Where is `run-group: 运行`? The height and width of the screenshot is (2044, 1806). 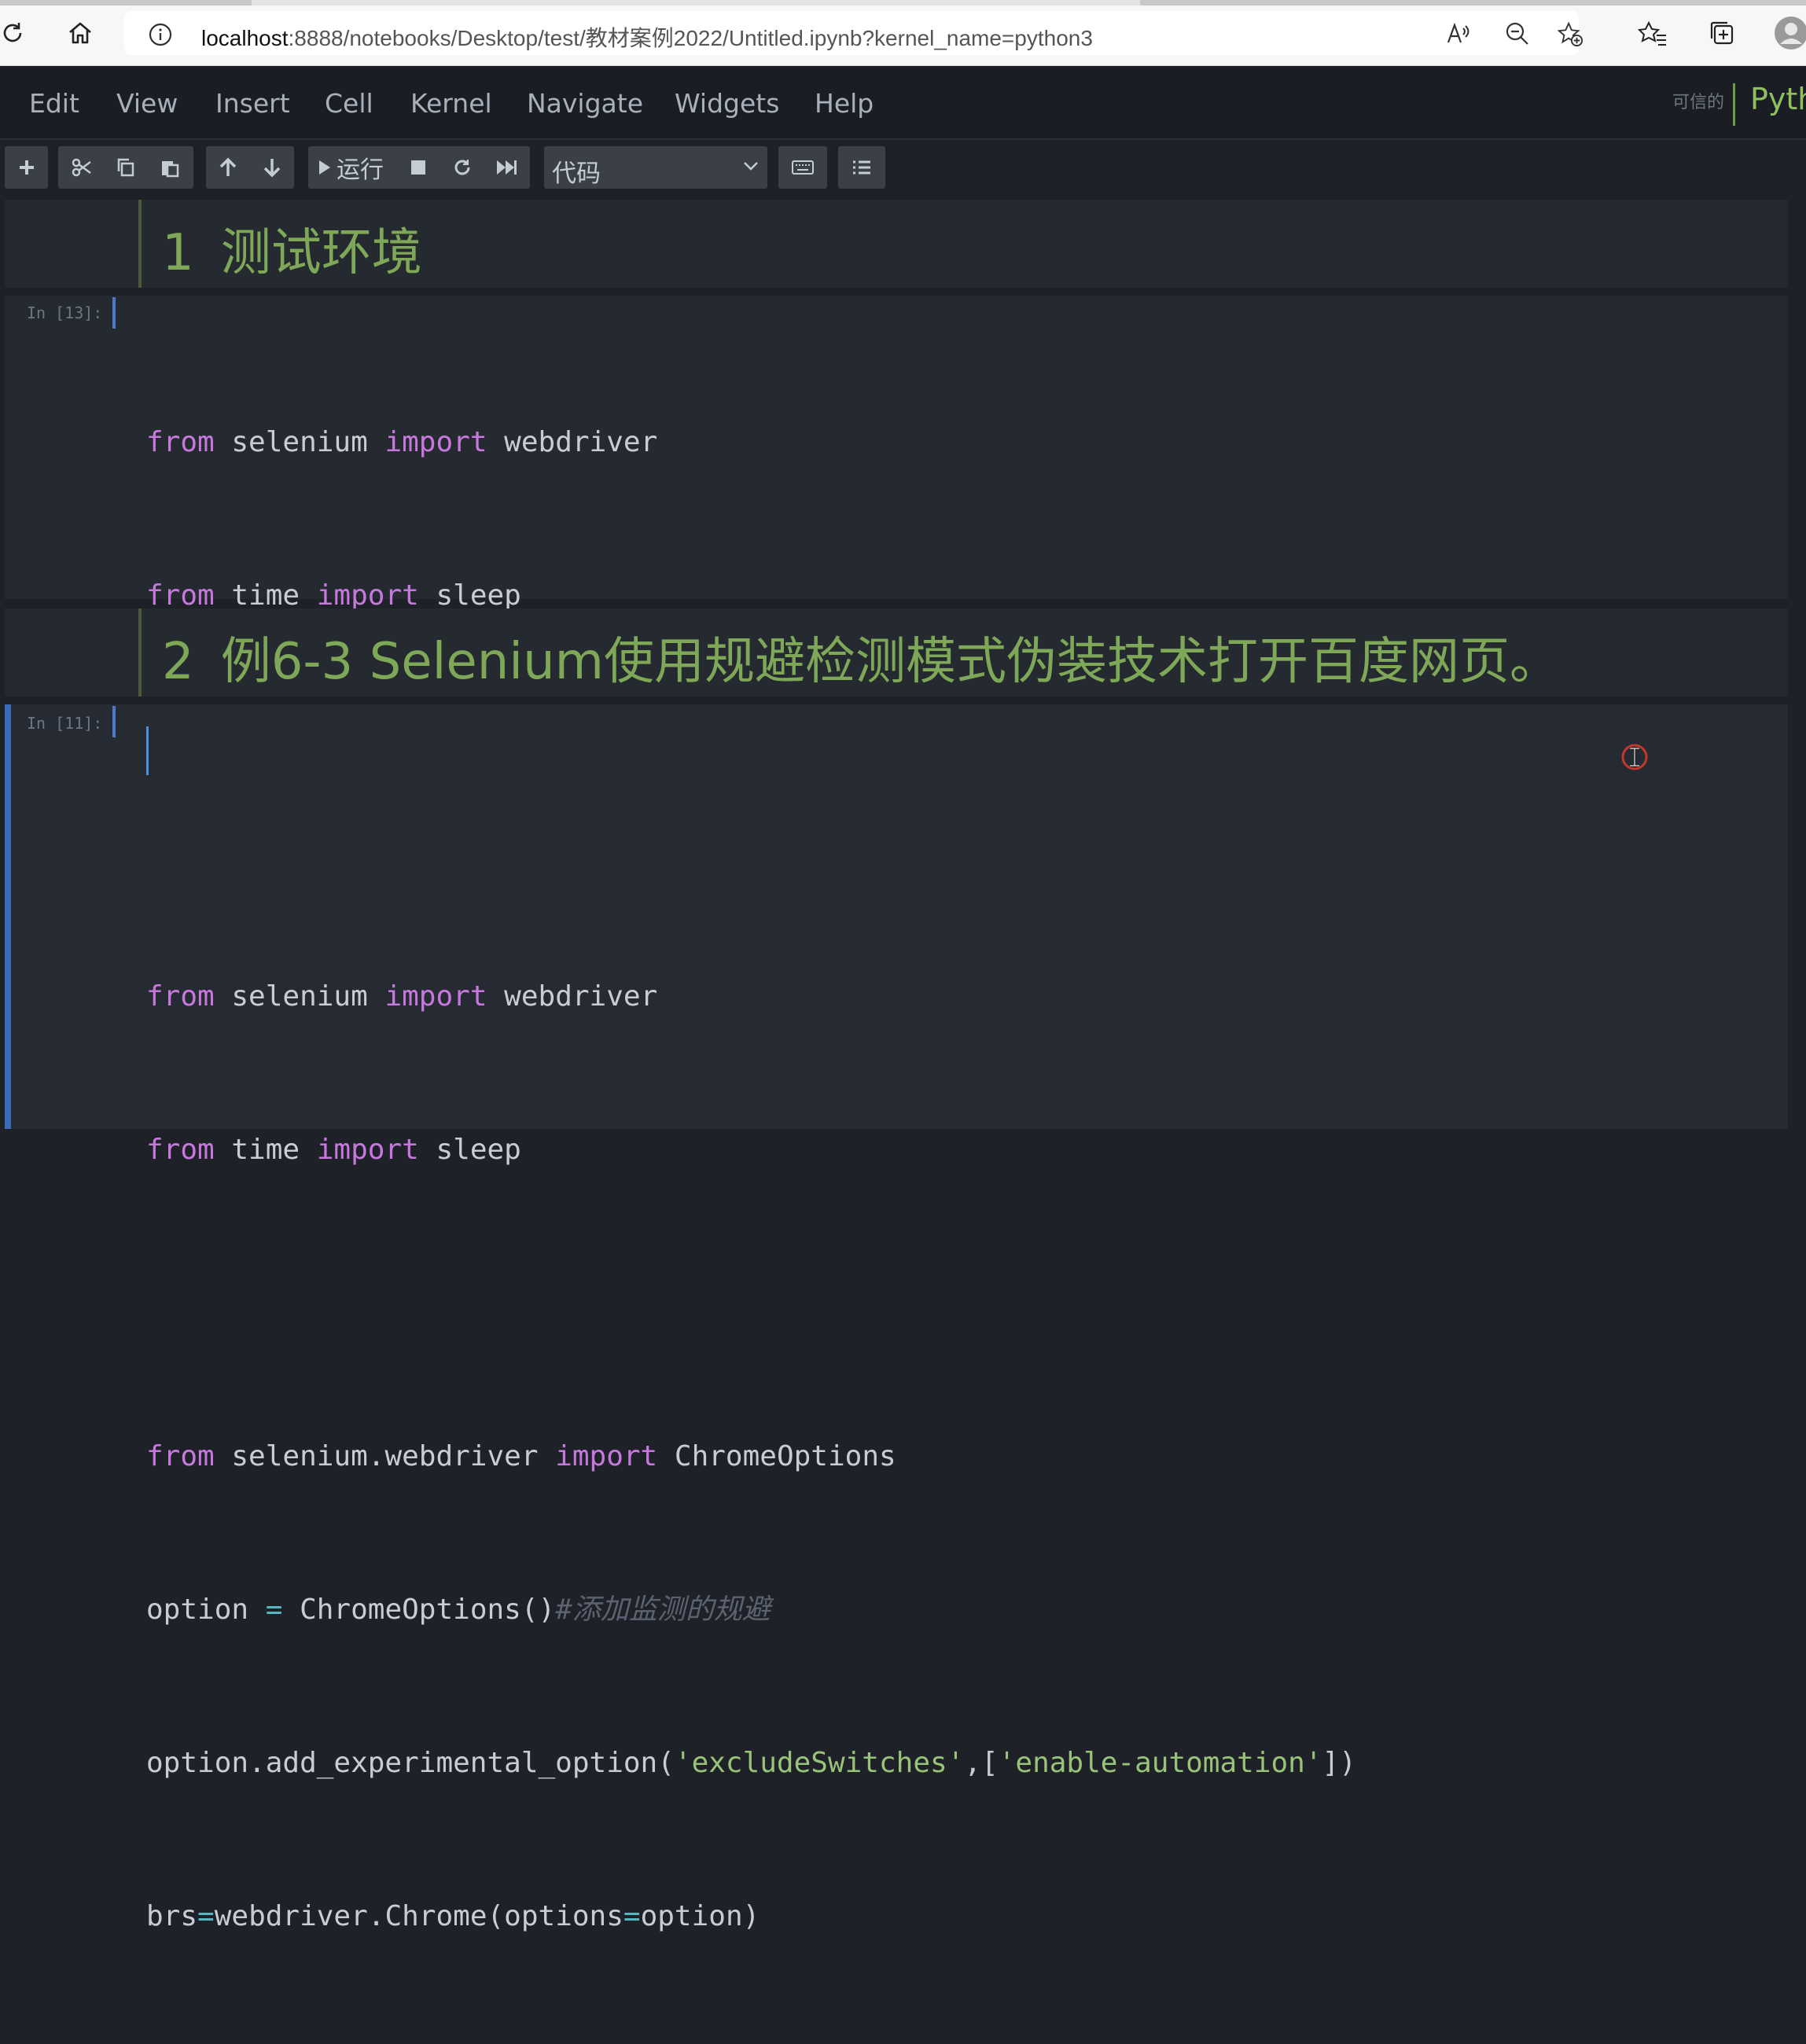
run-group: 运行 is located at coordinates (419, 167).